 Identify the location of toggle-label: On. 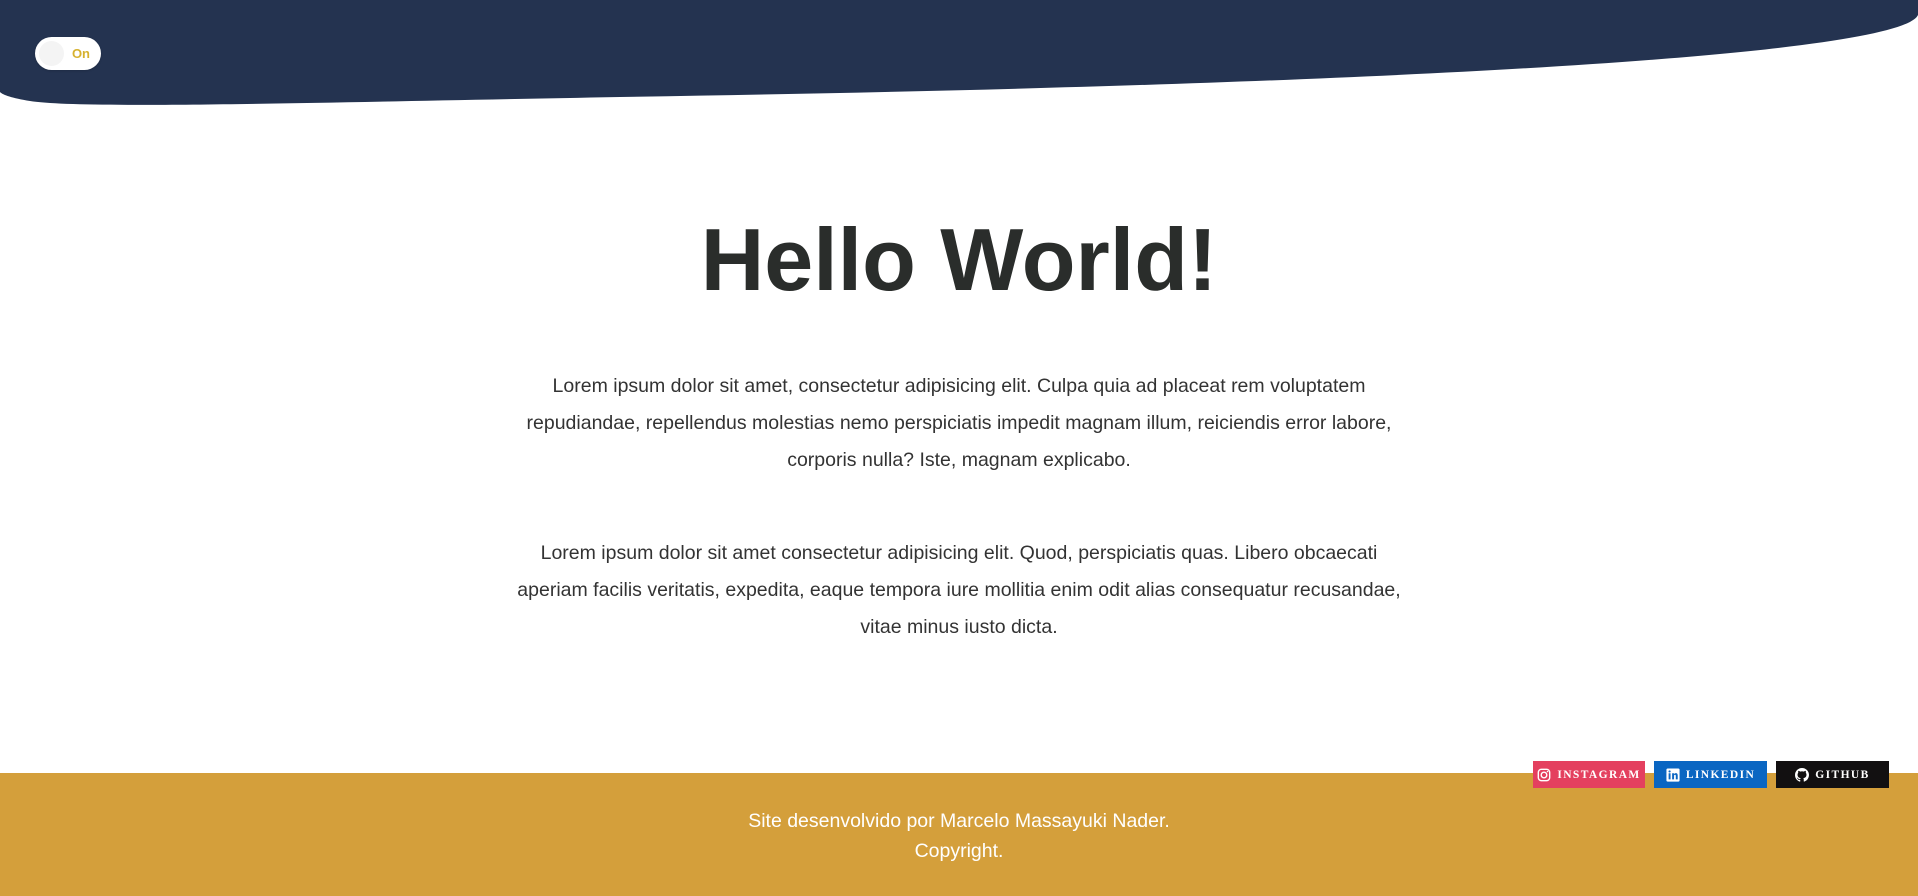
(80, 53).